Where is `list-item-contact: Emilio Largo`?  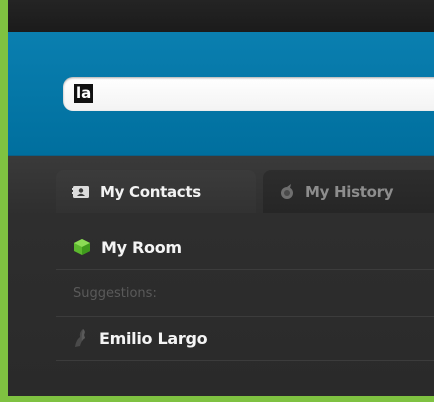 list-item-contact: Emilio Largo is located at coordinates (245, 338).